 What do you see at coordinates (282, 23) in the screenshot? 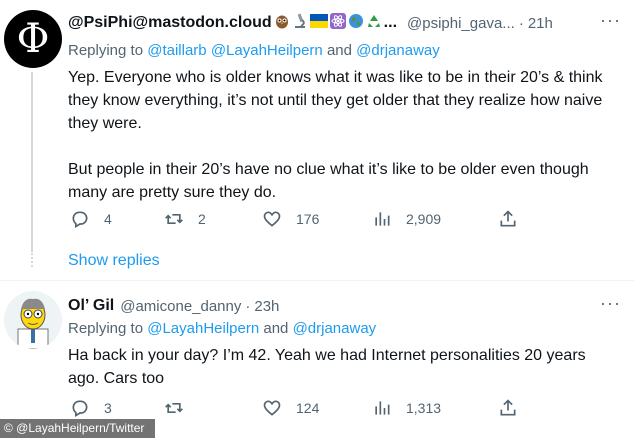
I see `owl-emoji-icon` at bounding box center [282, 23].